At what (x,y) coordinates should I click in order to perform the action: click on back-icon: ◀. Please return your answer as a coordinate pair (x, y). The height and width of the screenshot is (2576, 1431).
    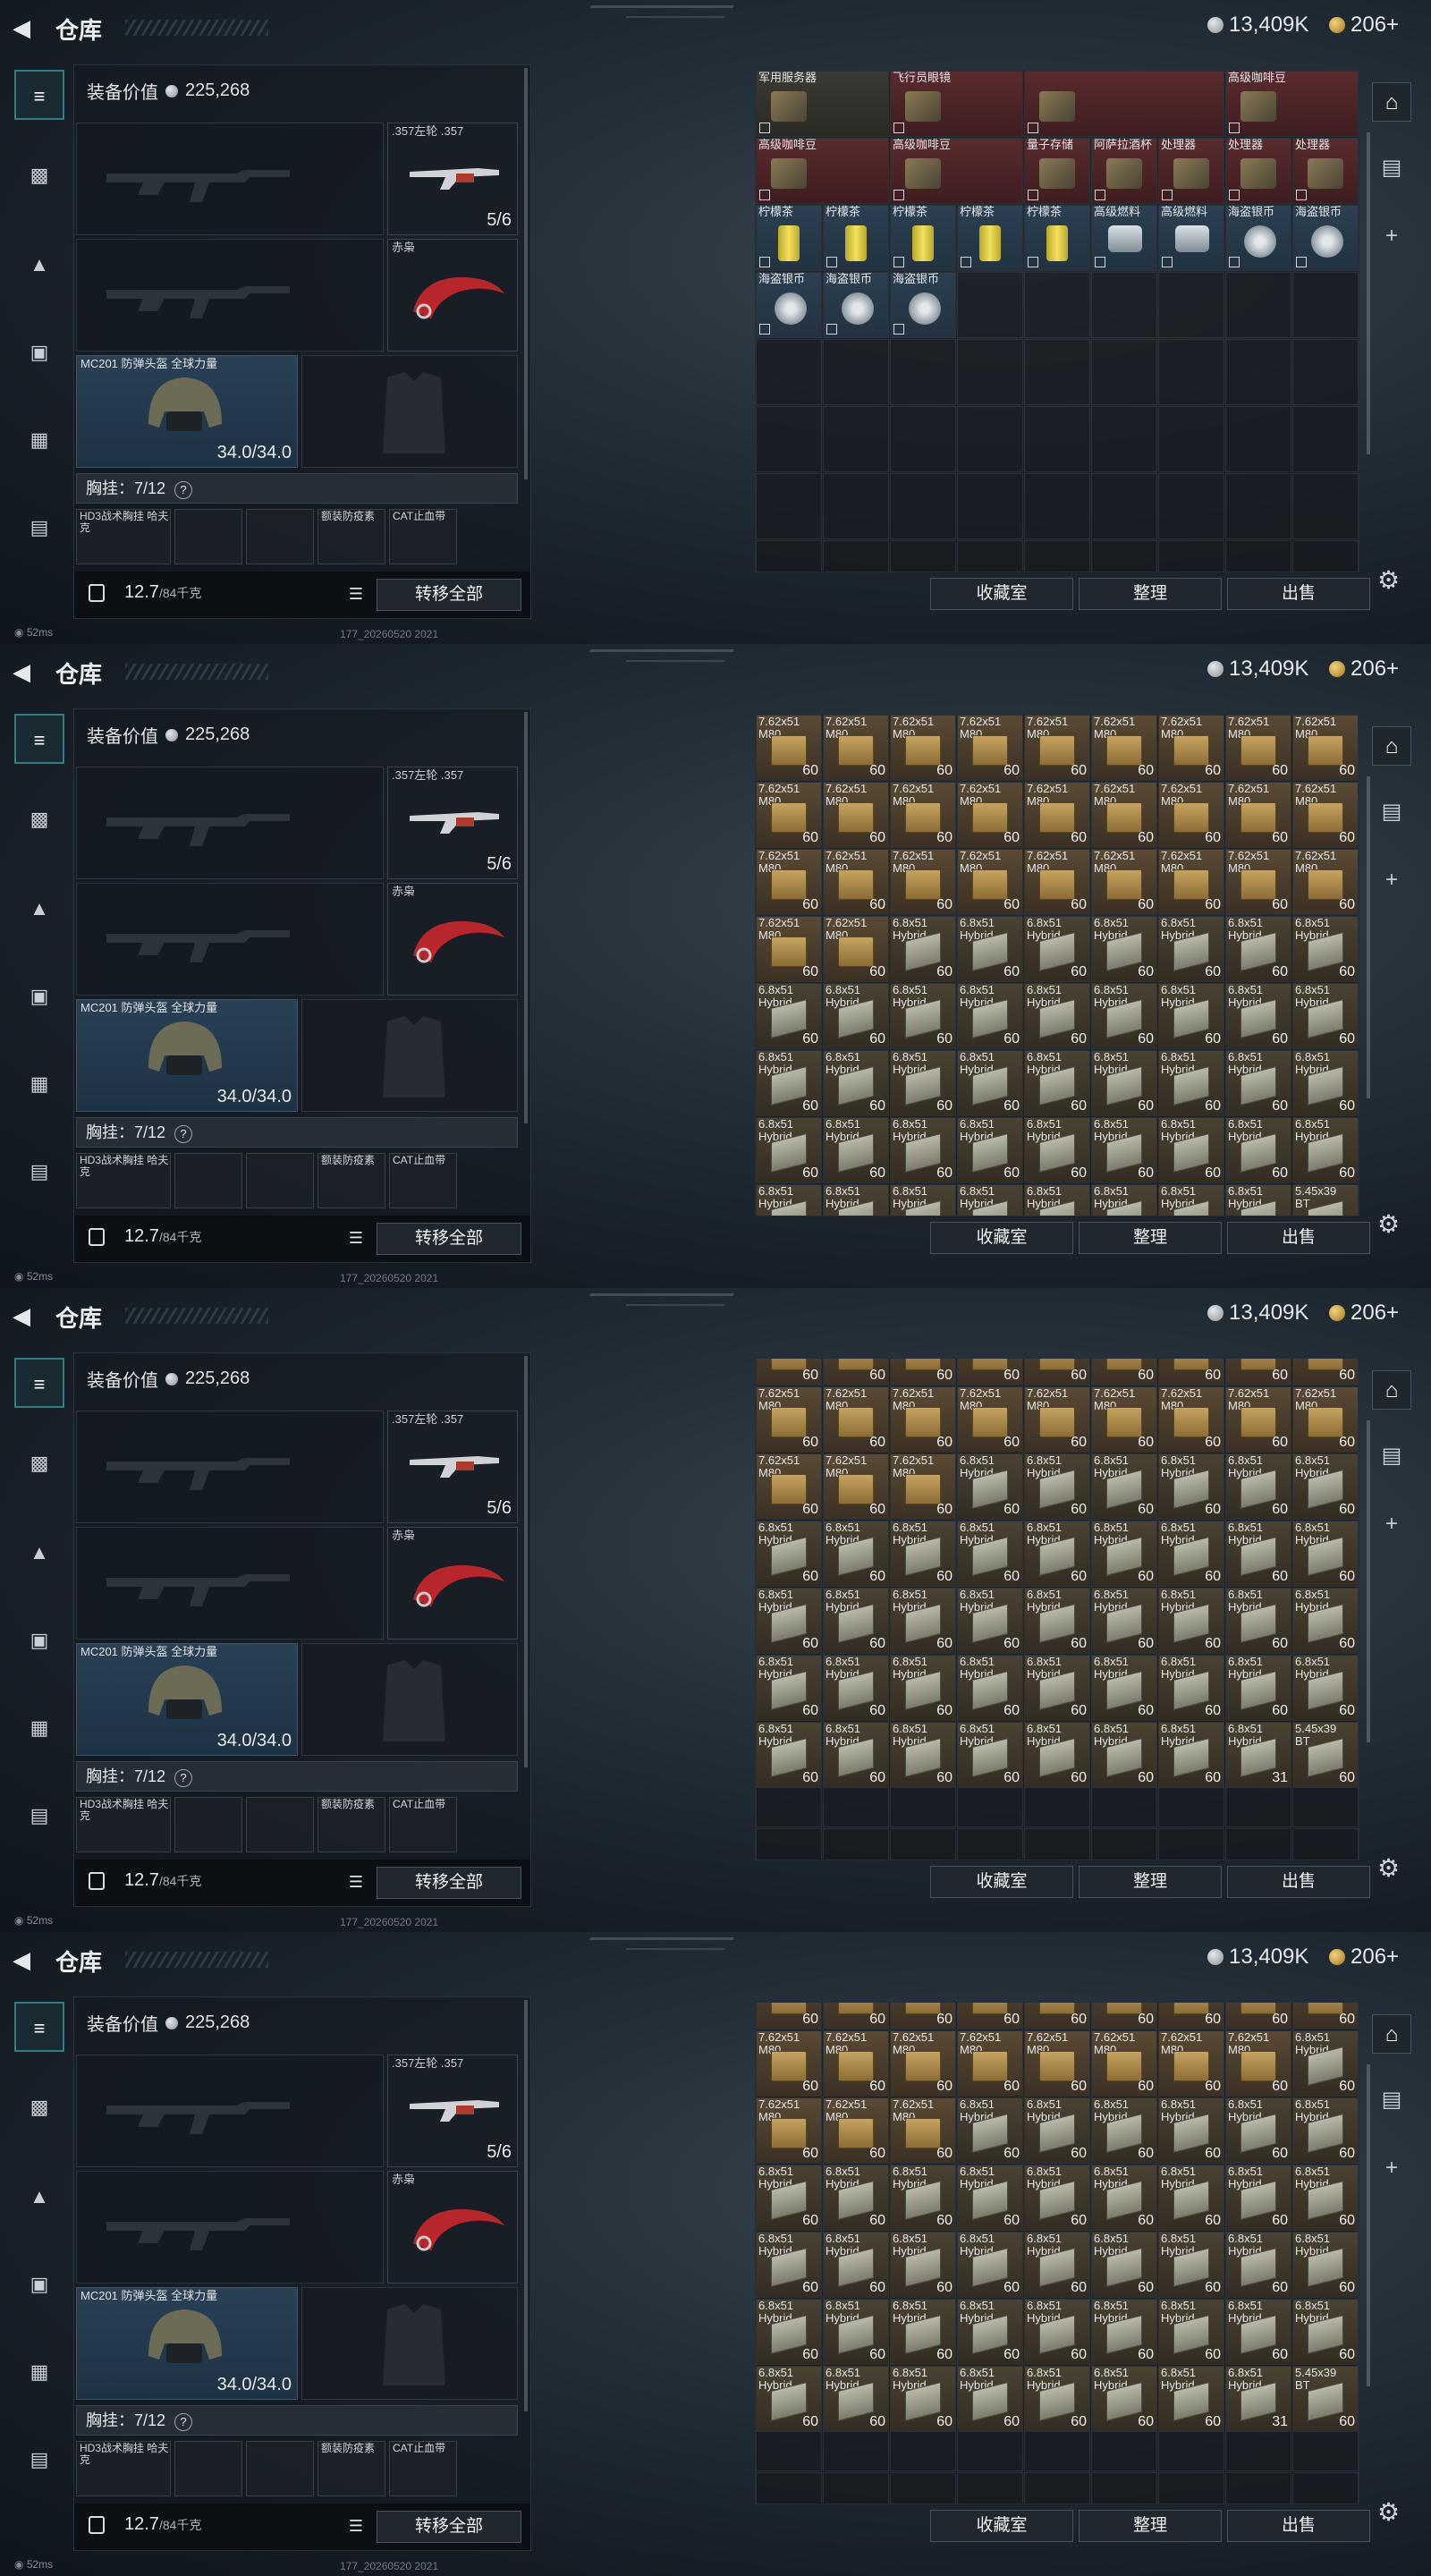
    Looking at the image, I should click on (26, 671).